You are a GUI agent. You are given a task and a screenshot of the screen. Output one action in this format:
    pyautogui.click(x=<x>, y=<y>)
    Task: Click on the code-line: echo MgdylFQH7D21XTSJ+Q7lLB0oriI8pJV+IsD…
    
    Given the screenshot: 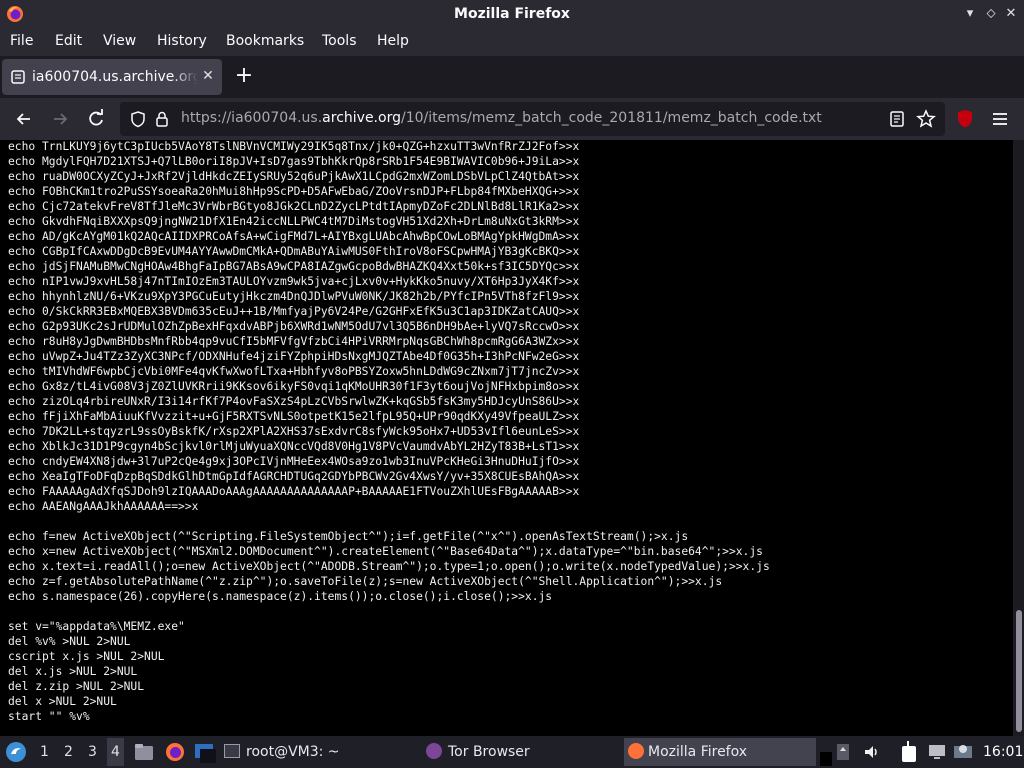 What is the action you would take?
    pyautogui.click(x=294, y=161)
    